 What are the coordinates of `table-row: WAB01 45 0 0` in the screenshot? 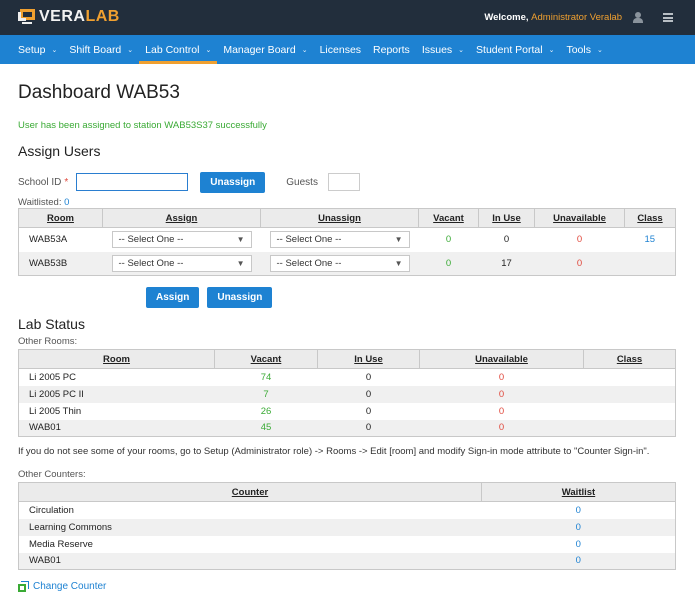 It's located at (347, 428).